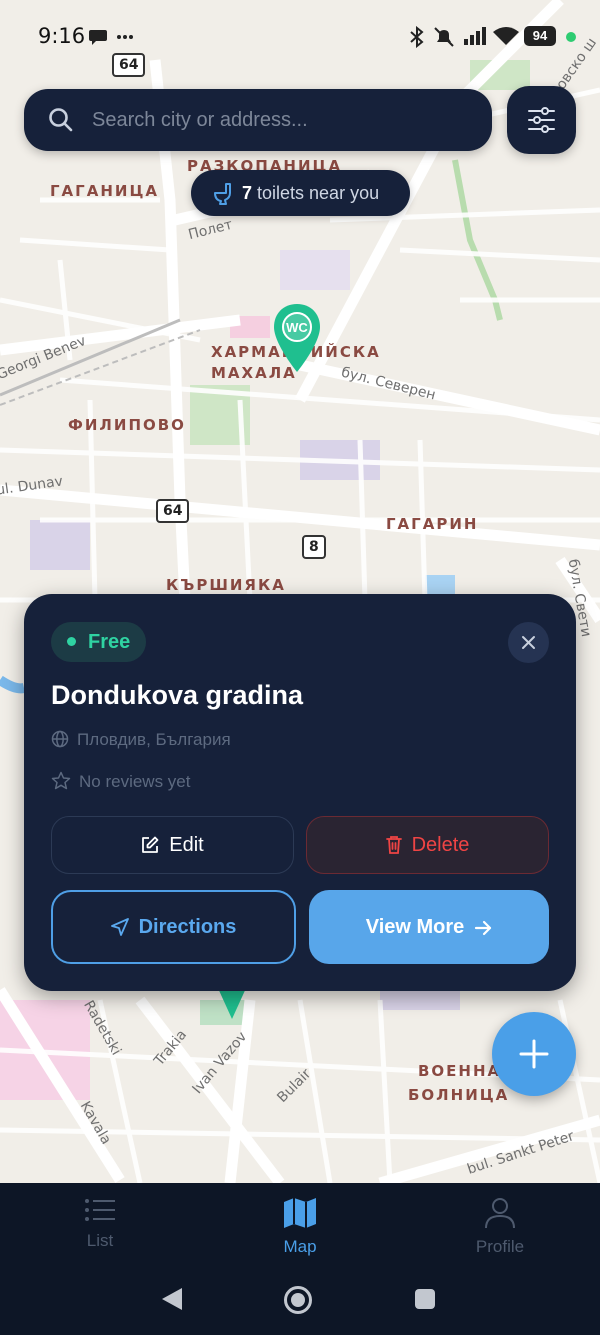 This screenshot has height=1335, width=600. I want to click on directions-button: Directions, so click(173, 927).